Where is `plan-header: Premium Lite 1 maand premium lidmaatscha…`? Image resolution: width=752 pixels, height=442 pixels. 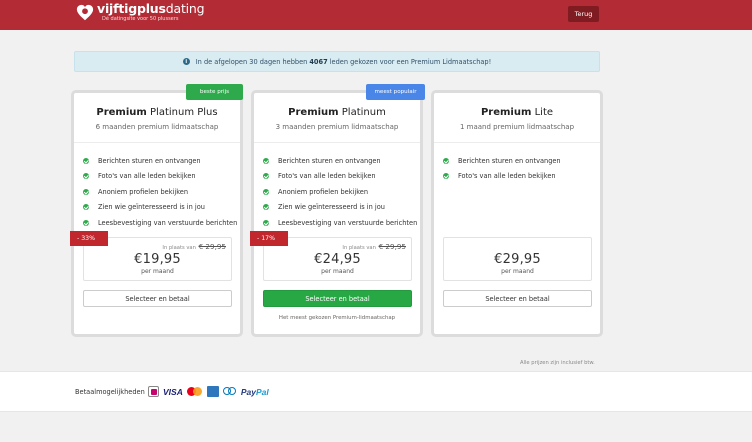
plan-header: Premium Lite 1 maand premium lidmaatscha… is located at coordinates (517, 118).